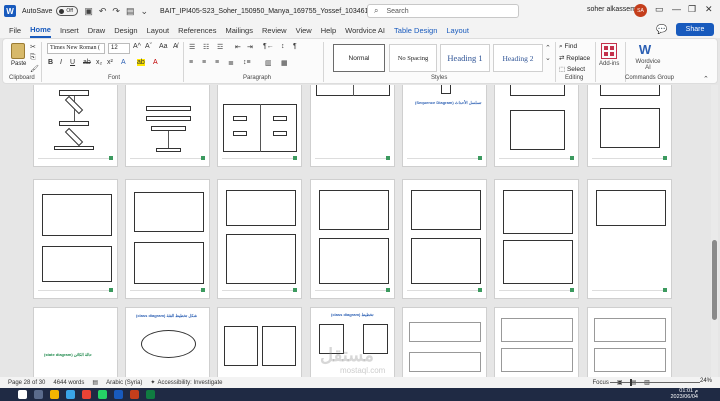 This screenshot has width=720, height=401. I want to click on font-color-icon: A, so click(155, 62).